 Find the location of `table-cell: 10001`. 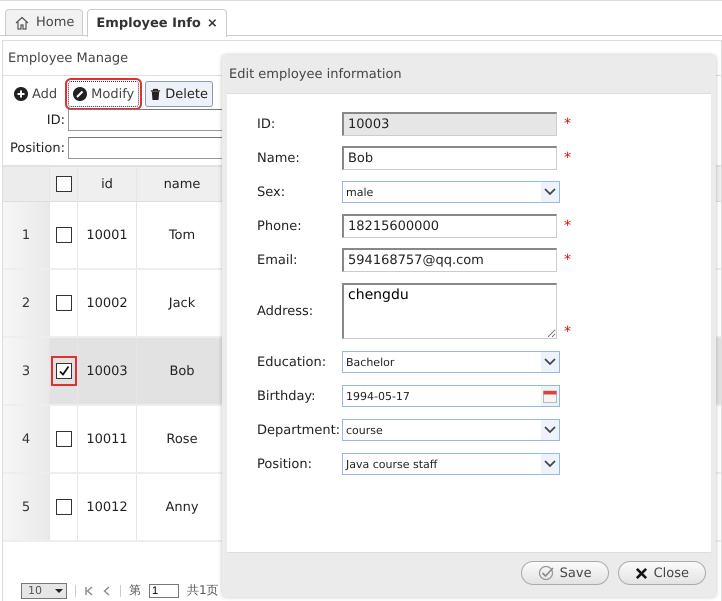

table-cell: 10001 is located at coordinates (107, 235).